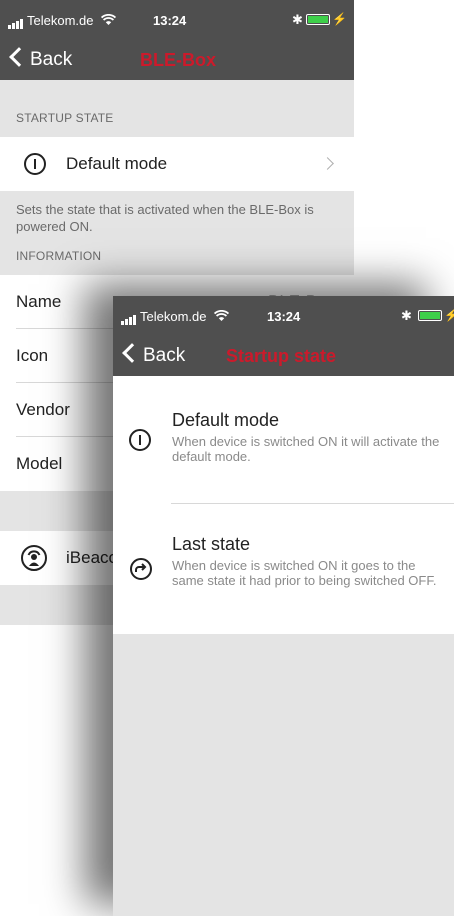 Image resolution: width=454 pixels, height=916 pixels. What do you see at coordinates (43, 409) in the screenshot?
I see `info-row-label: Vendor` at bounding box center [43, 409].